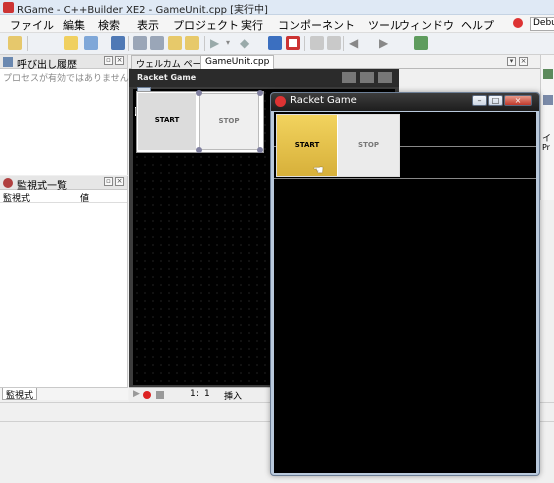 This screenshot has height=483, width=554. I want to click on open-project-icon, so click(91, 43).